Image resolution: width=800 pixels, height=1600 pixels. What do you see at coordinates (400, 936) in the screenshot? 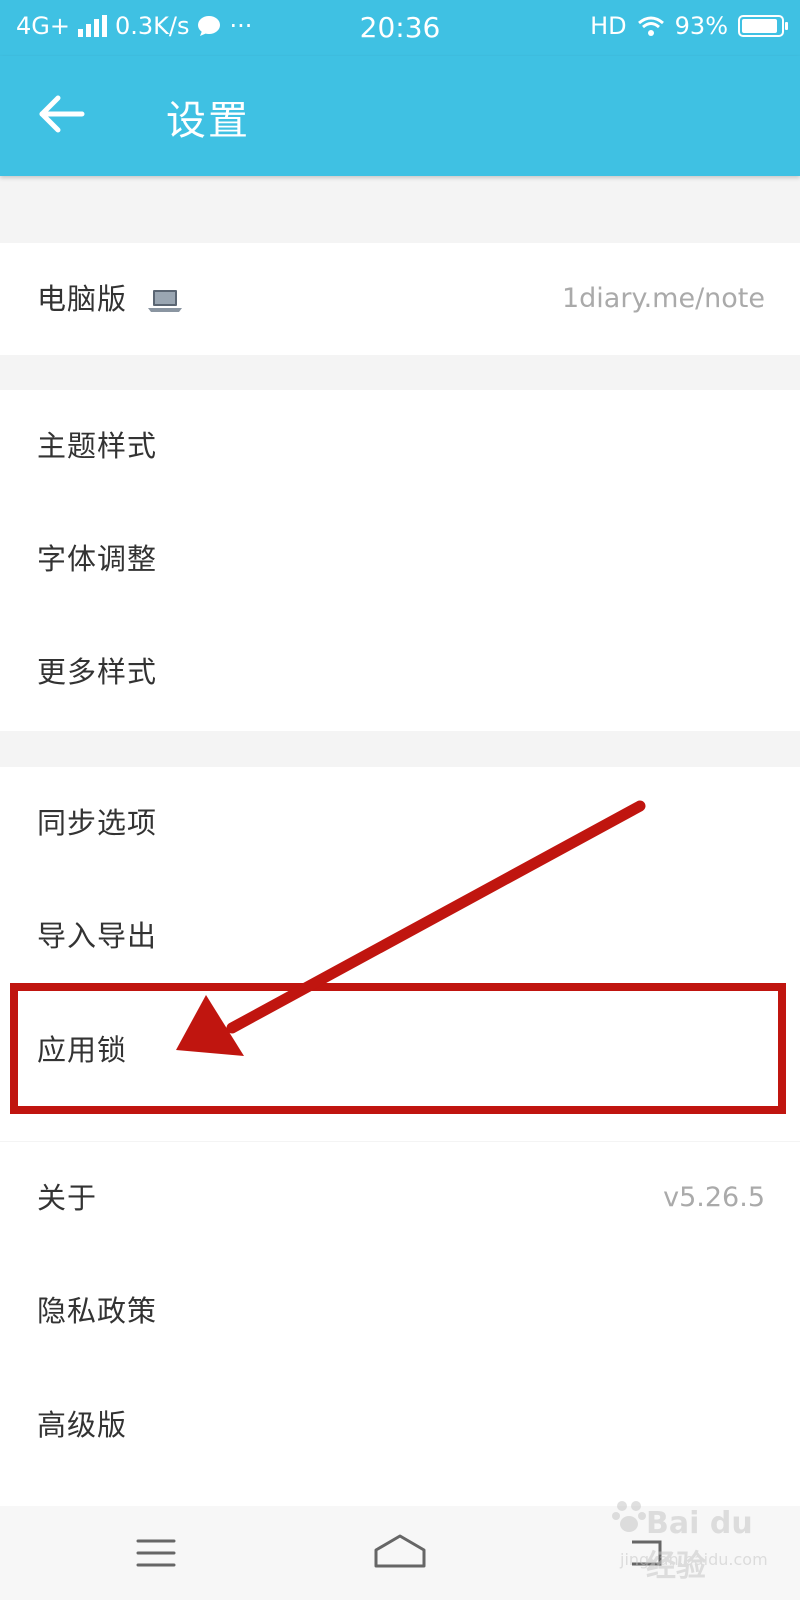
I see `settings-row-import-export: 导入导出` at bounding box center [400, 936].